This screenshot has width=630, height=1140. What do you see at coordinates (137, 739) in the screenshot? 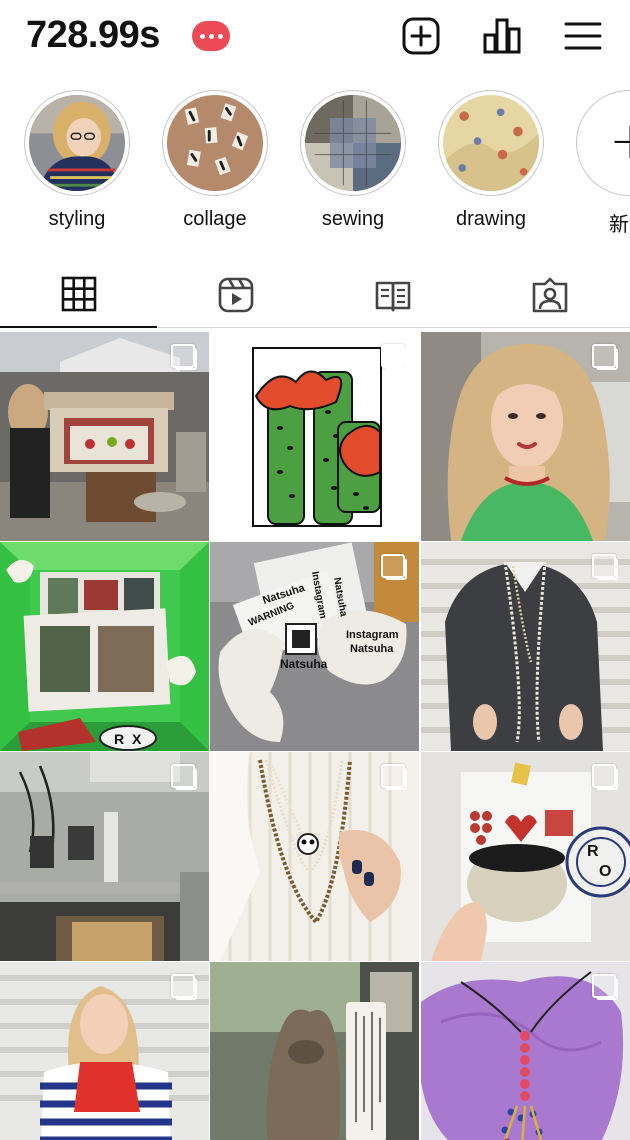
I see `sign-letter: X` at bounding box center [137, 739].